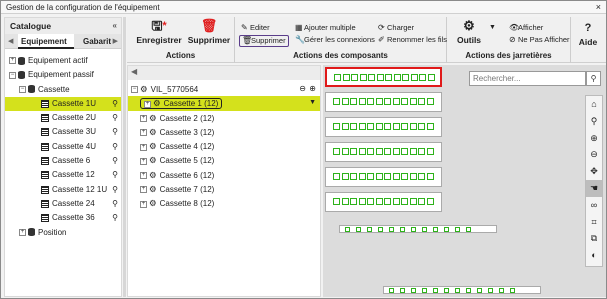 Image resolution: width=607 pixels, height=299 pixels. I want to click on link-icon: ∞, so click(594, 205).